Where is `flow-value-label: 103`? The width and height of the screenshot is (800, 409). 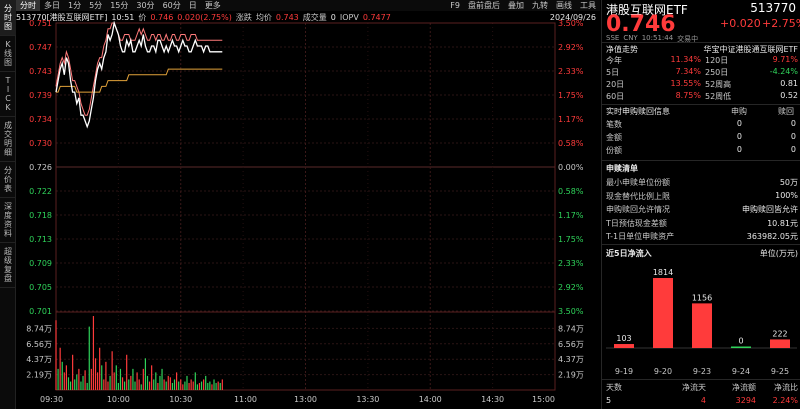
flow-value-label: 103 is located at coordinates (623, 338).